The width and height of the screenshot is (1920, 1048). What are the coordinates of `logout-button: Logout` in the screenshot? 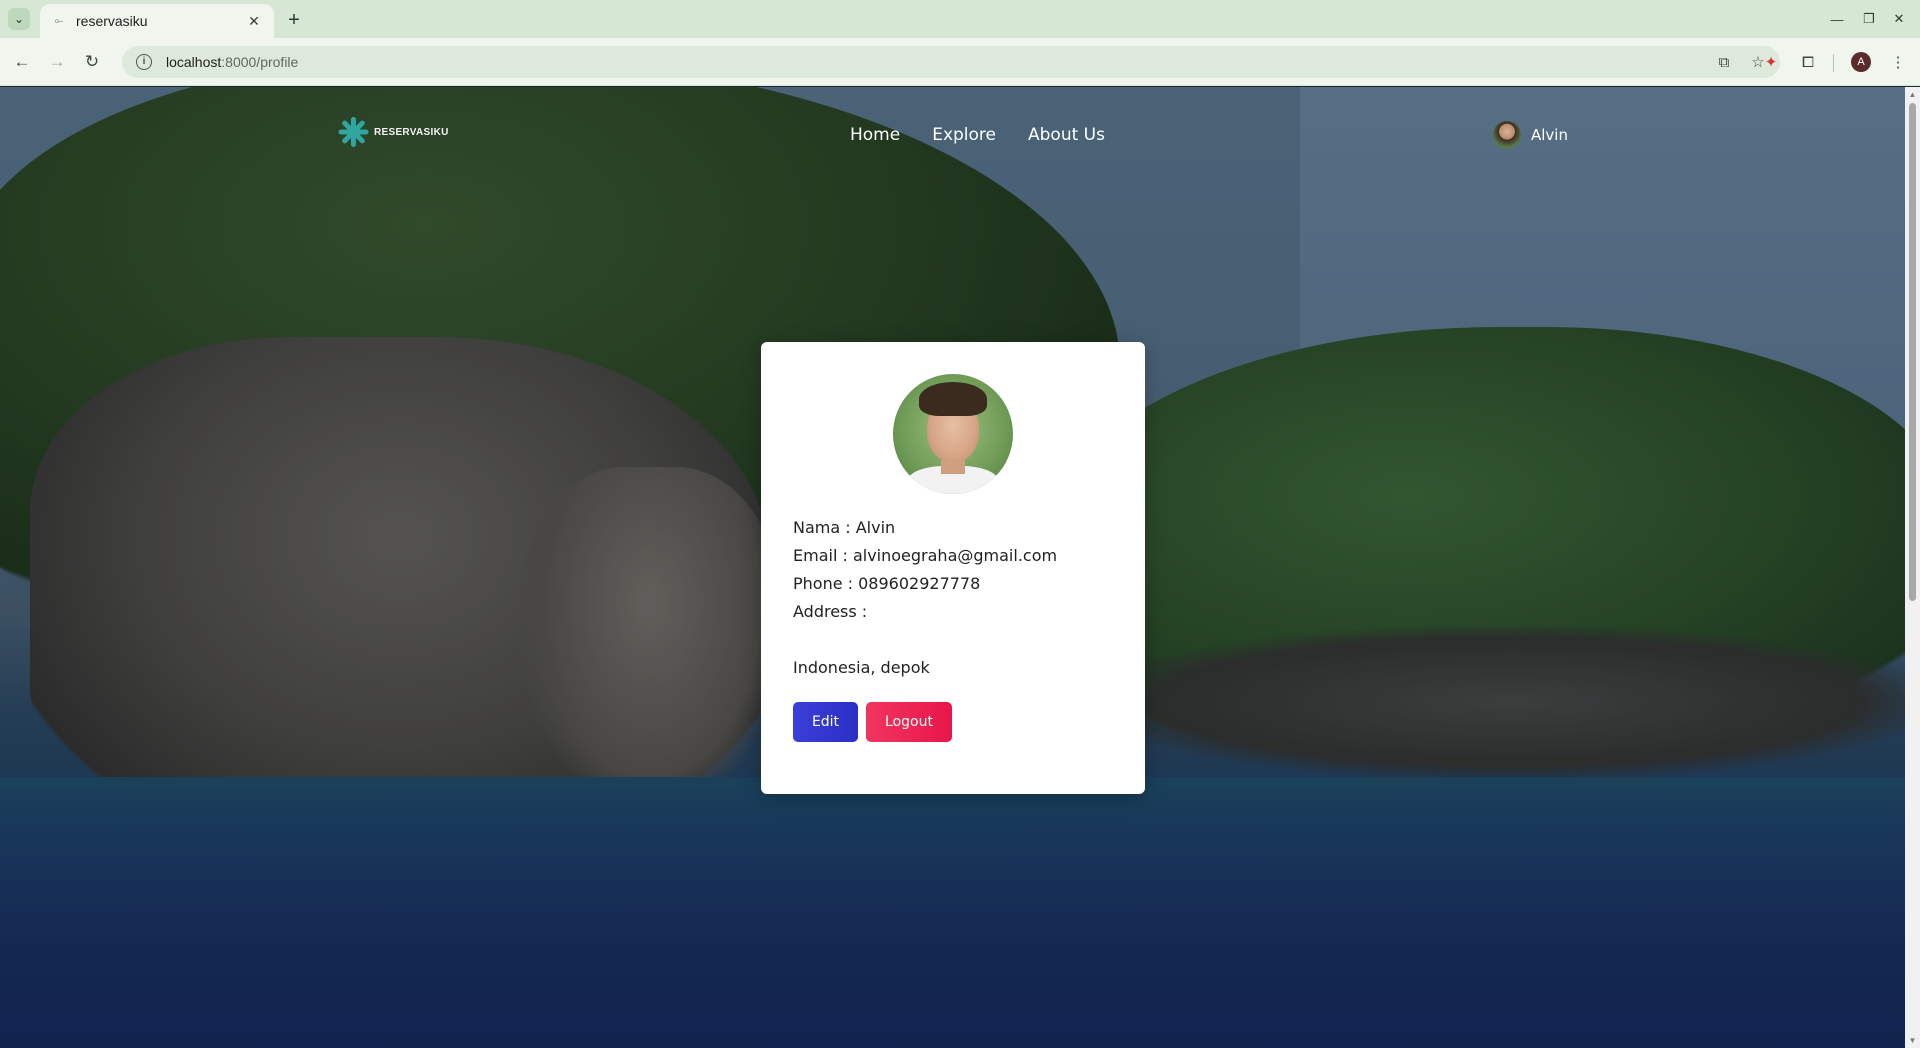 It's located at (909, 722).